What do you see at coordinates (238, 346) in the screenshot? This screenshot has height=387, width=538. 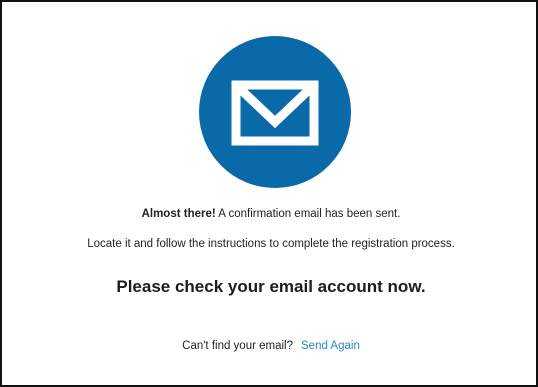 I see `cant-find-text: Can't find your email?` at bounding box center [238, 346].